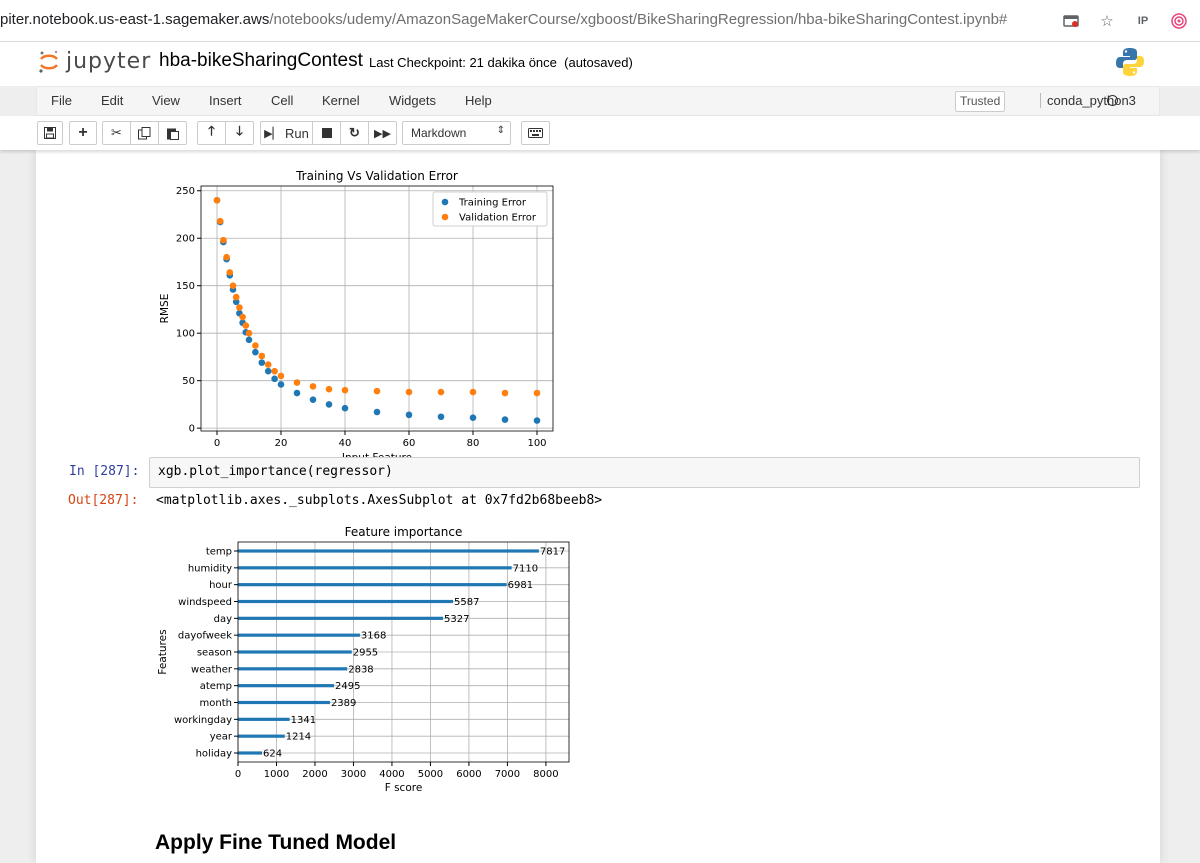 The width and height of the screenshot is (1200, 863). What do you see at coordinates (1143, 21) in the screenshot?
I see `ip-extension-icon: IP` at bounding box center [1143, 21].